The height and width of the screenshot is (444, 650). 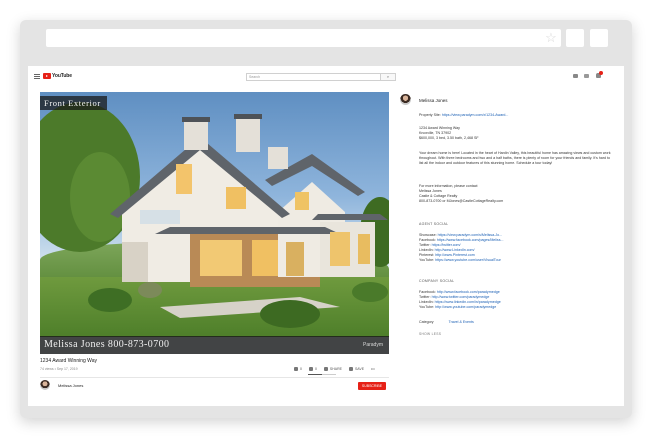 I want to click on company-social-label: YouTube:, so click(x=427, y=307).